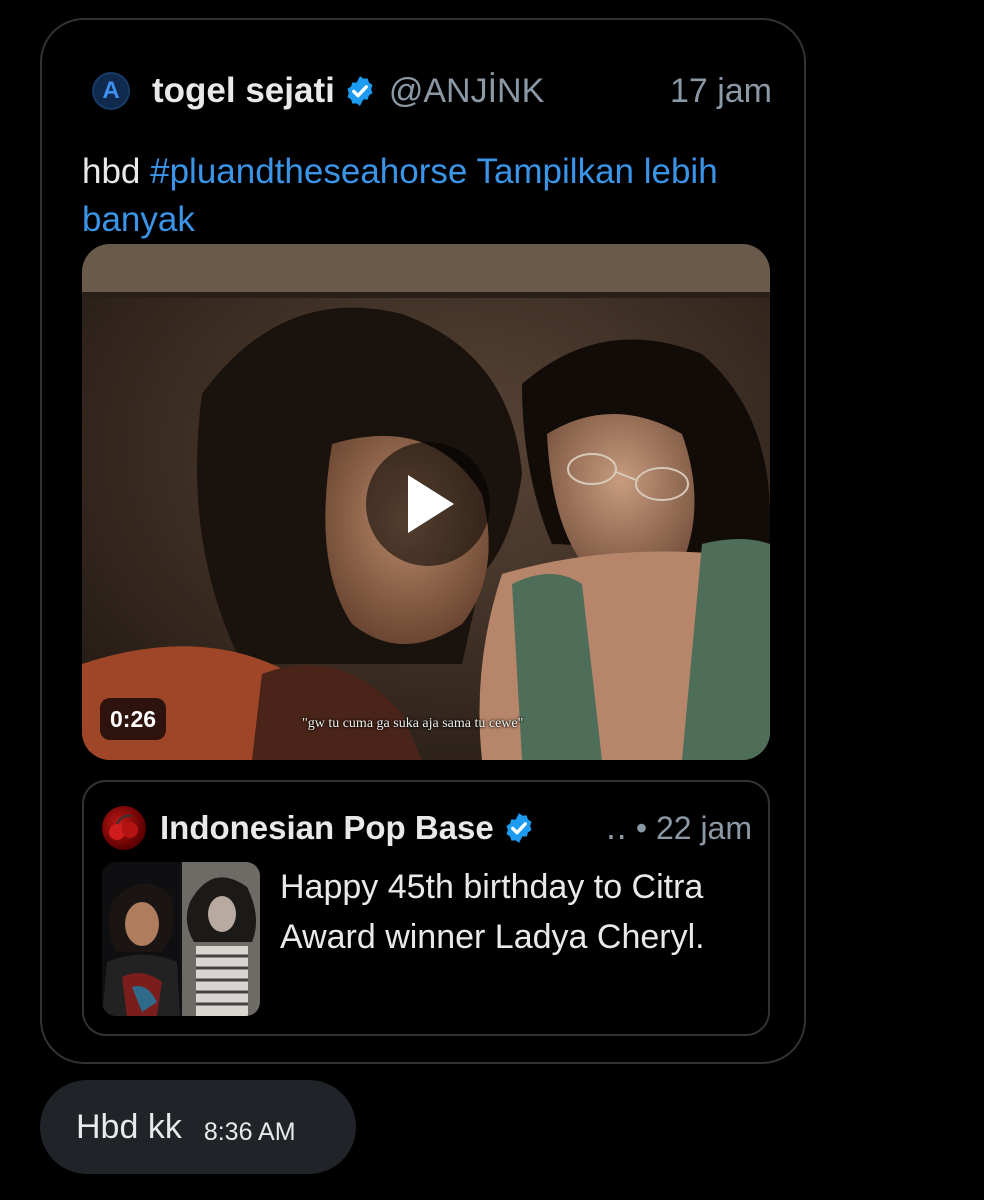 The height and width of the screenshot is (1200, 984). What do you see at coordinates (466, 91) in the screenshot?
I see `author-handle: @ANJİNK` at bounding box center [466, 91].